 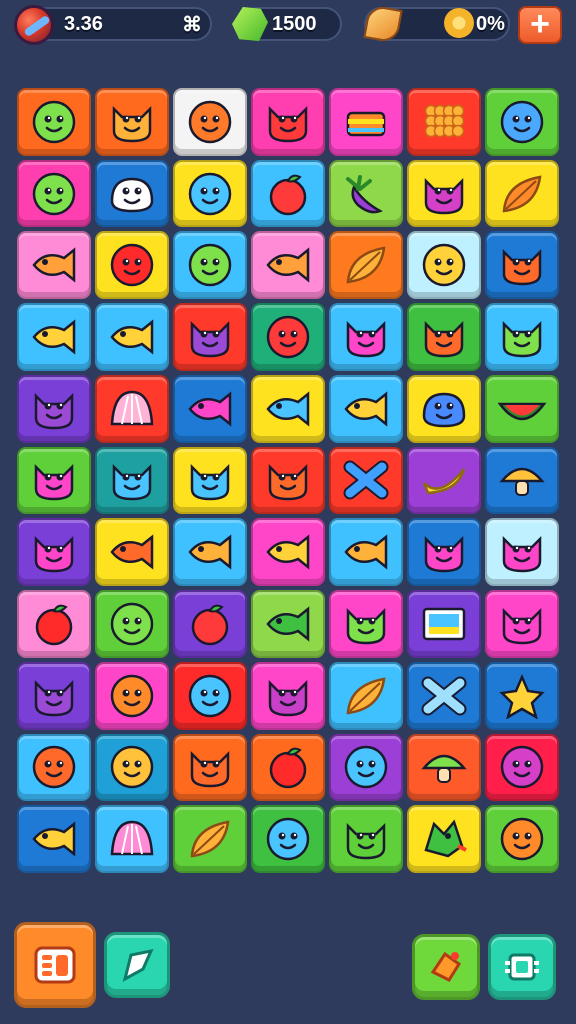 I want to click on coins-value: 3.36, so click(x=83, y=23).